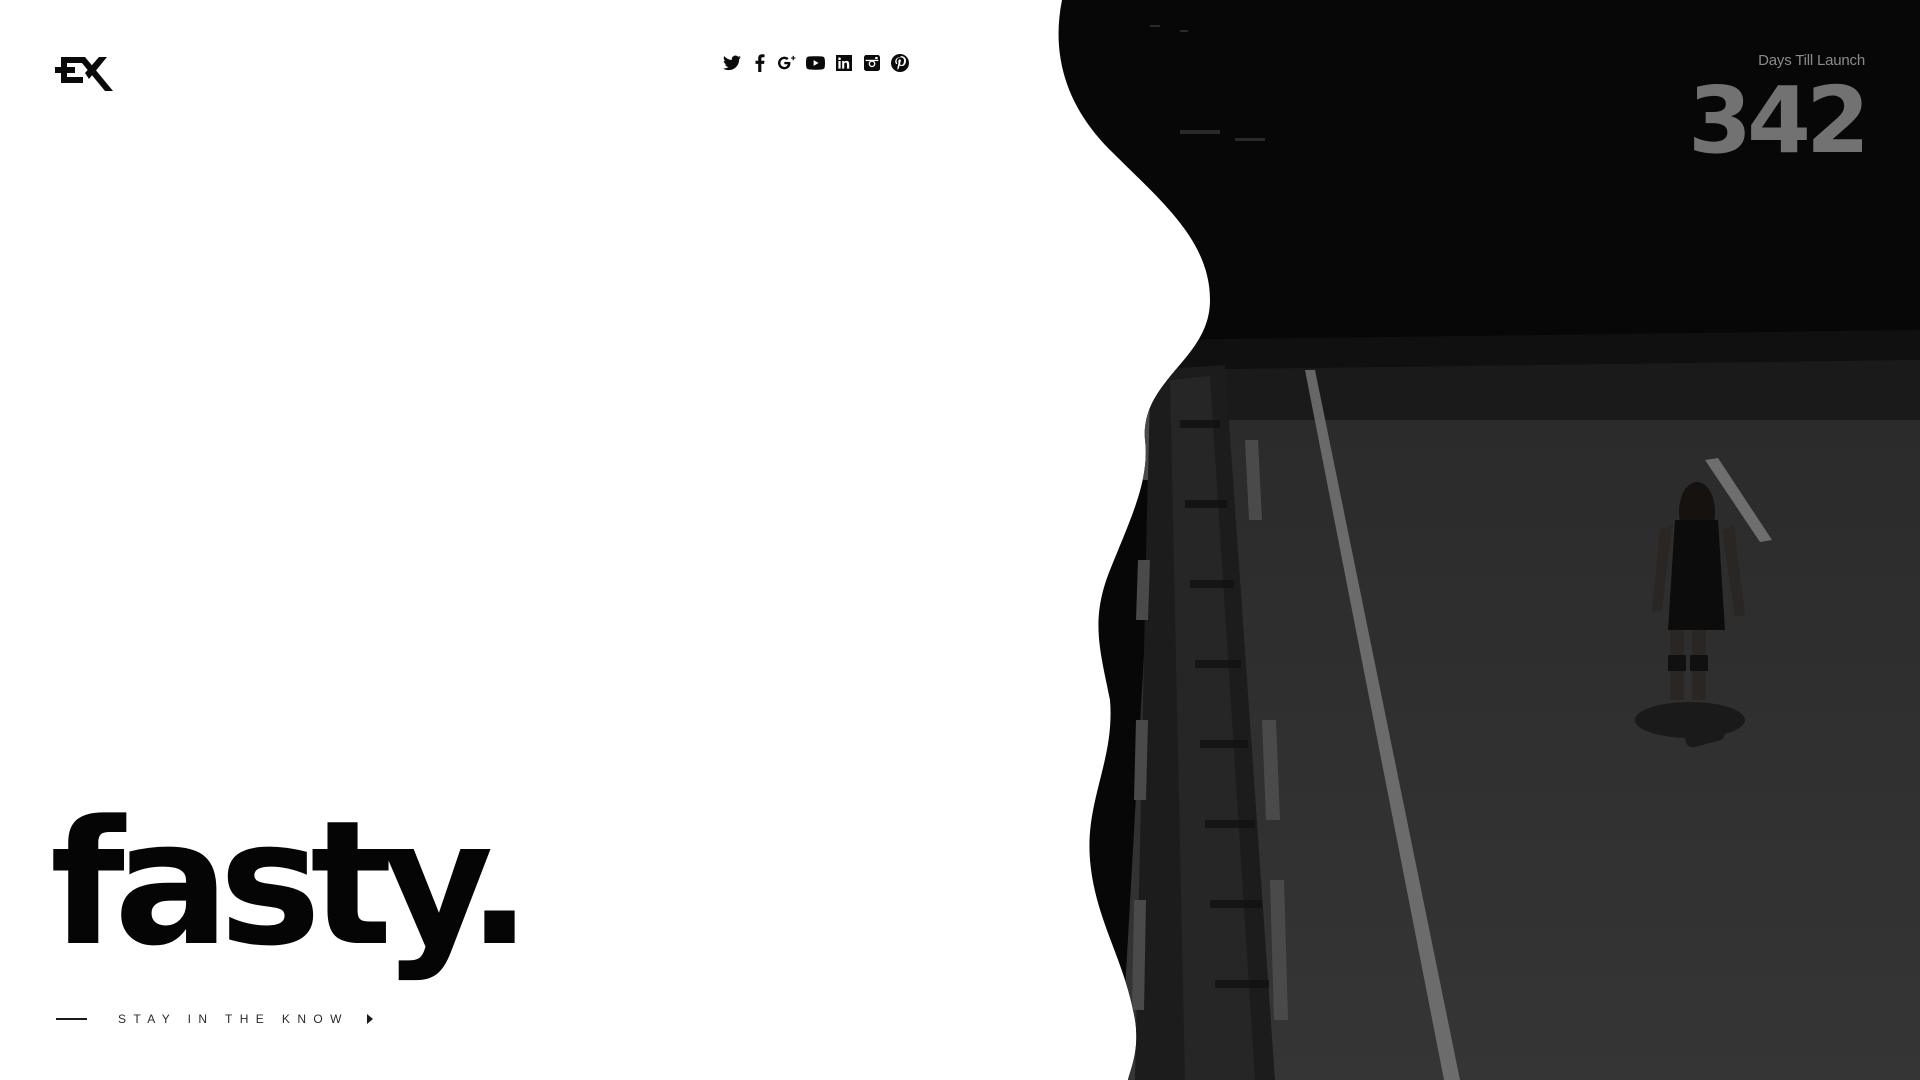 The image size is (1920, 1080). I want to click on facebook-icon, so click(759, 62).